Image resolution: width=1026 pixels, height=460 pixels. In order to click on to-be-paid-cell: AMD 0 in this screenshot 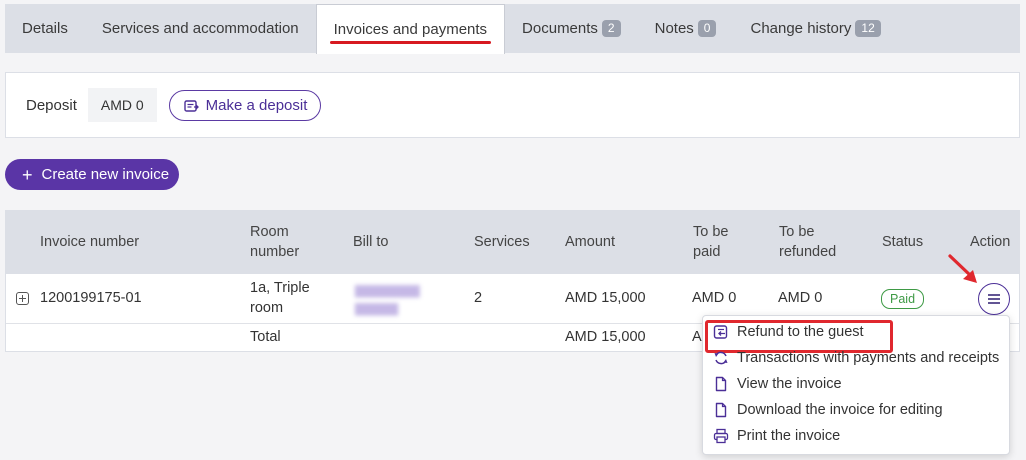, I will do `click(714, 298)`.